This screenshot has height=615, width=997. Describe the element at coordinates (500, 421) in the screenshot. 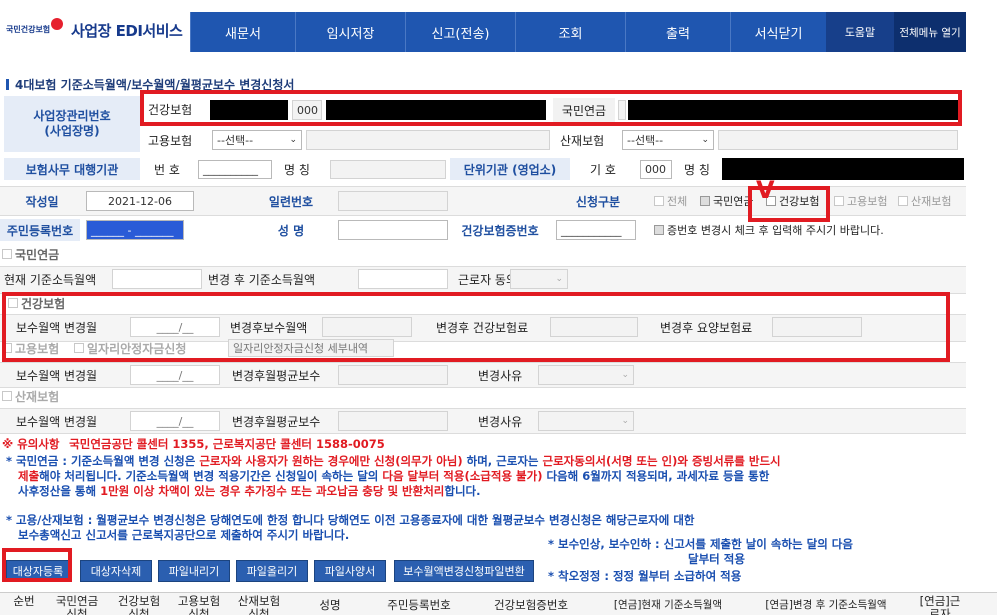

I see `industrial-reason-label: 변경사유` at that location.